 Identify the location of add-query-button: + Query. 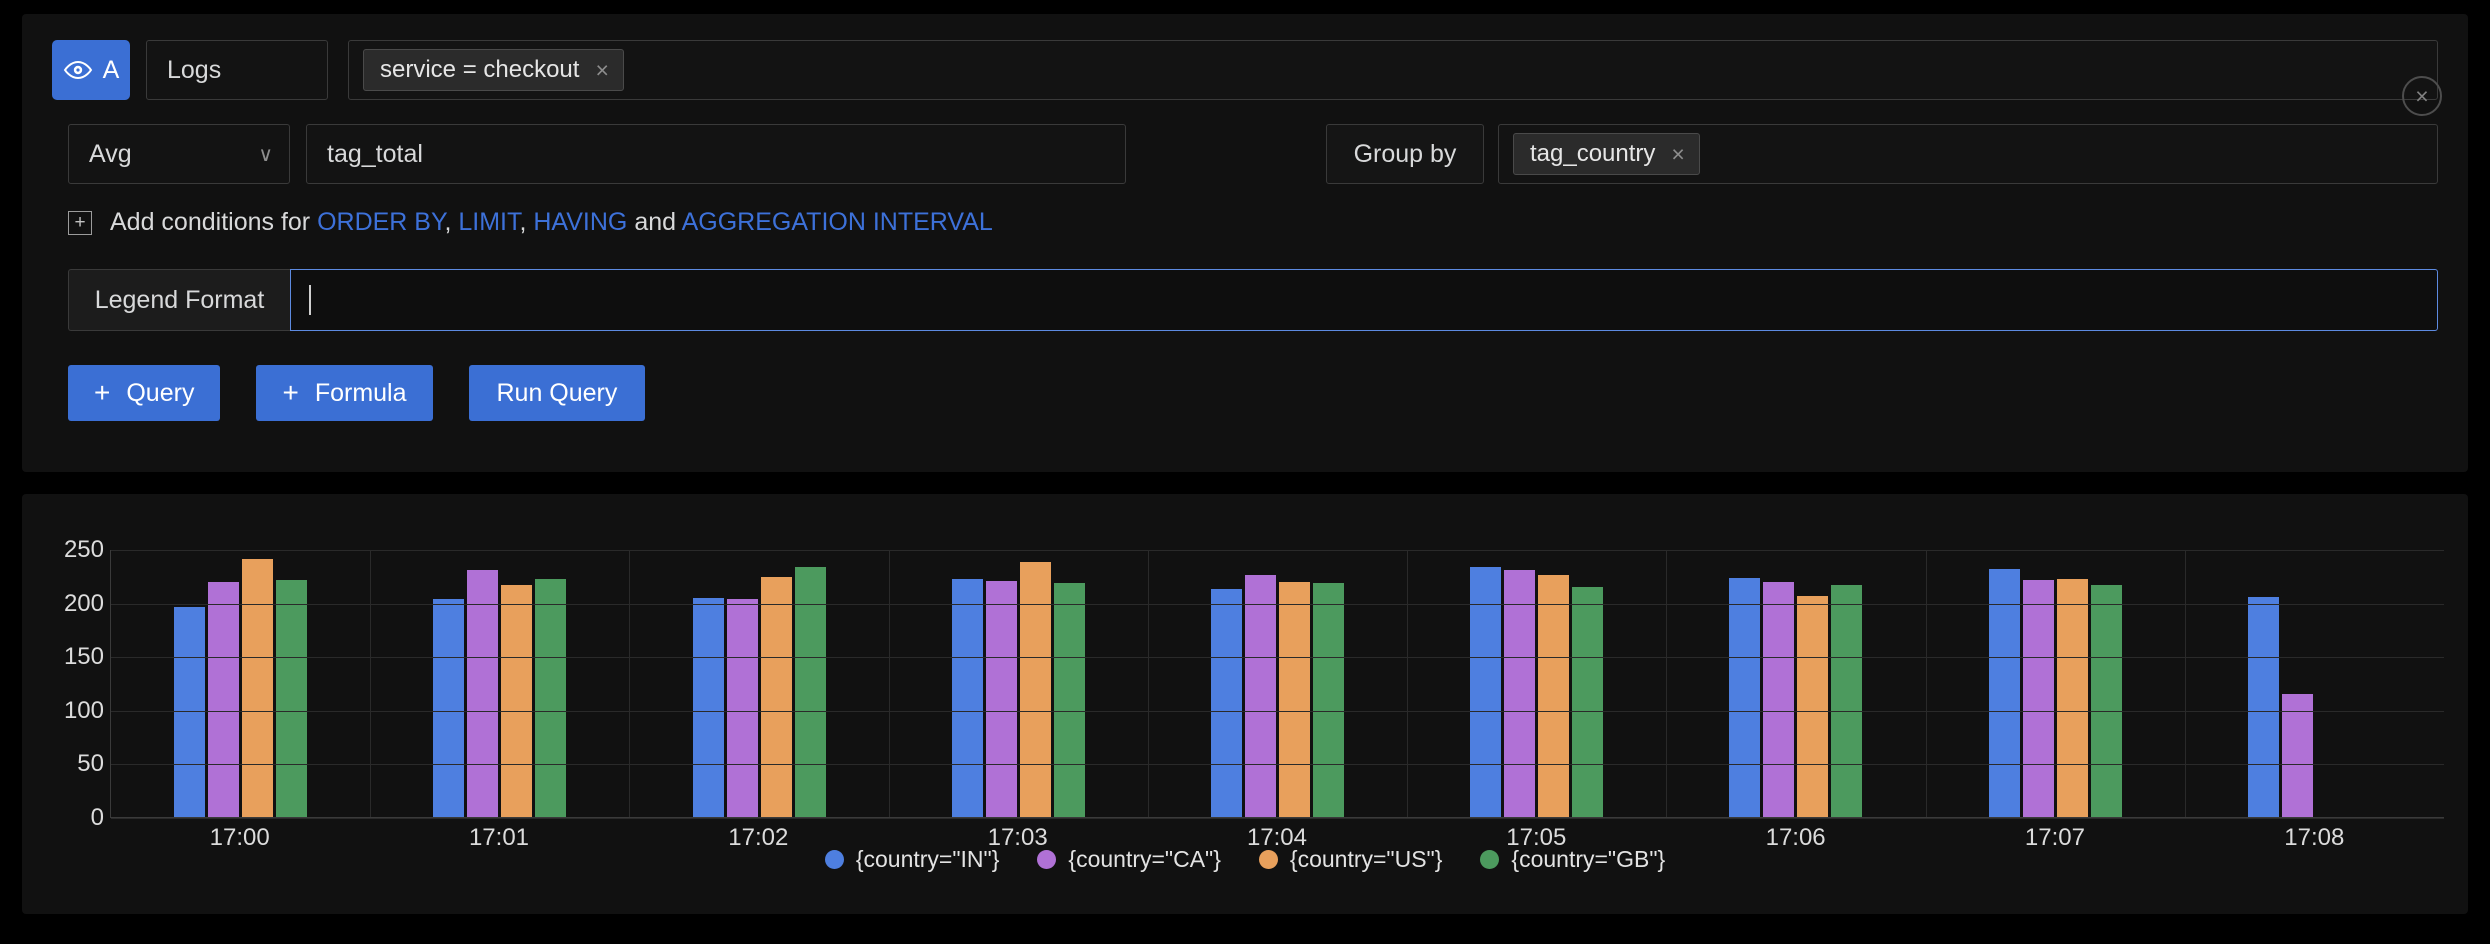
(144, 393).